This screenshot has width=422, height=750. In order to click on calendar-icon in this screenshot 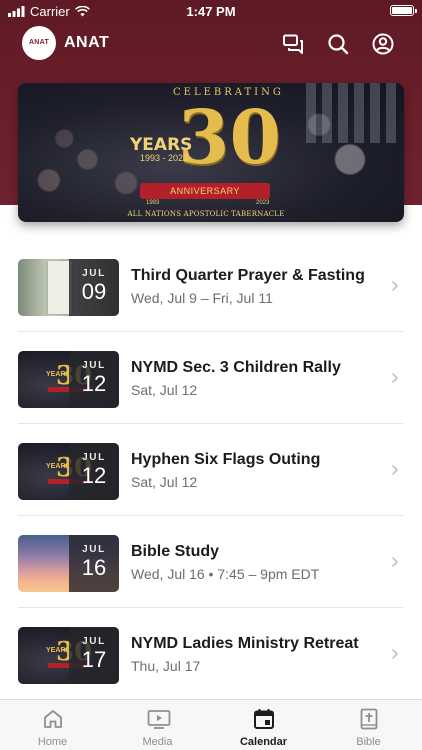, I will do `click(264, 719)`.